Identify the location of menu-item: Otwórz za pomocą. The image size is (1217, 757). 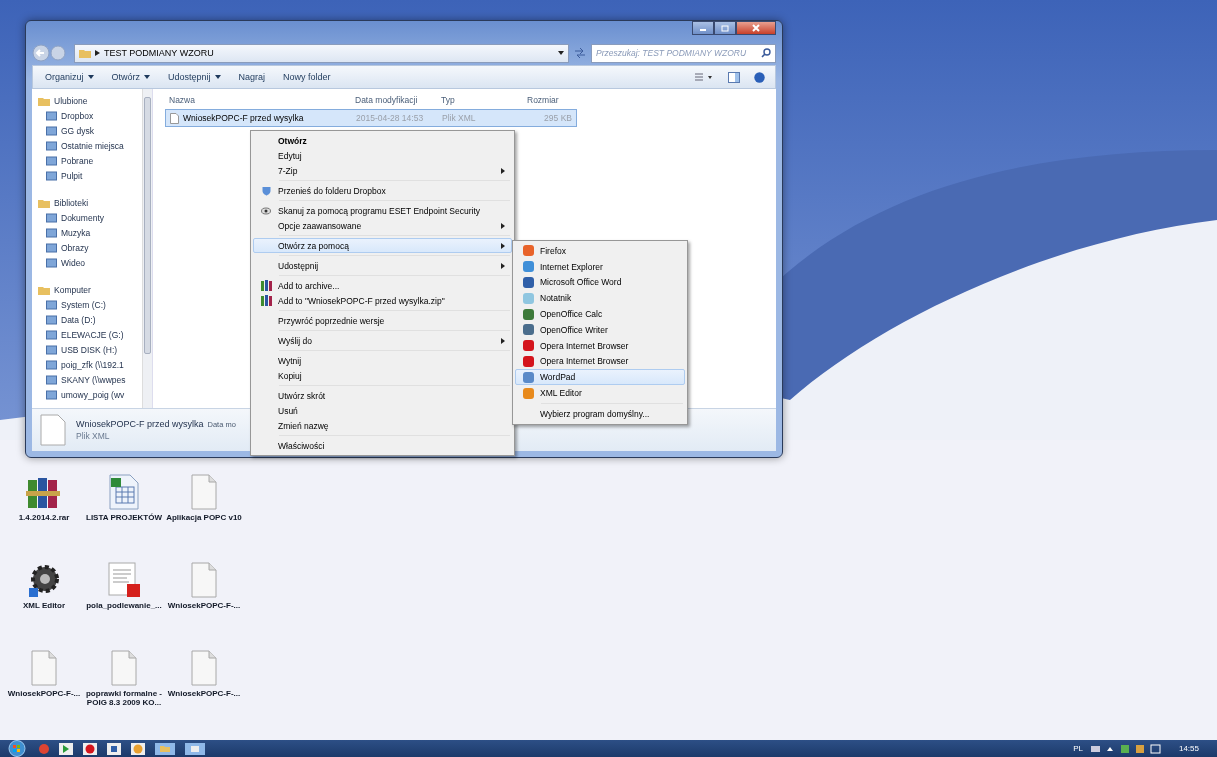
(382, 245).